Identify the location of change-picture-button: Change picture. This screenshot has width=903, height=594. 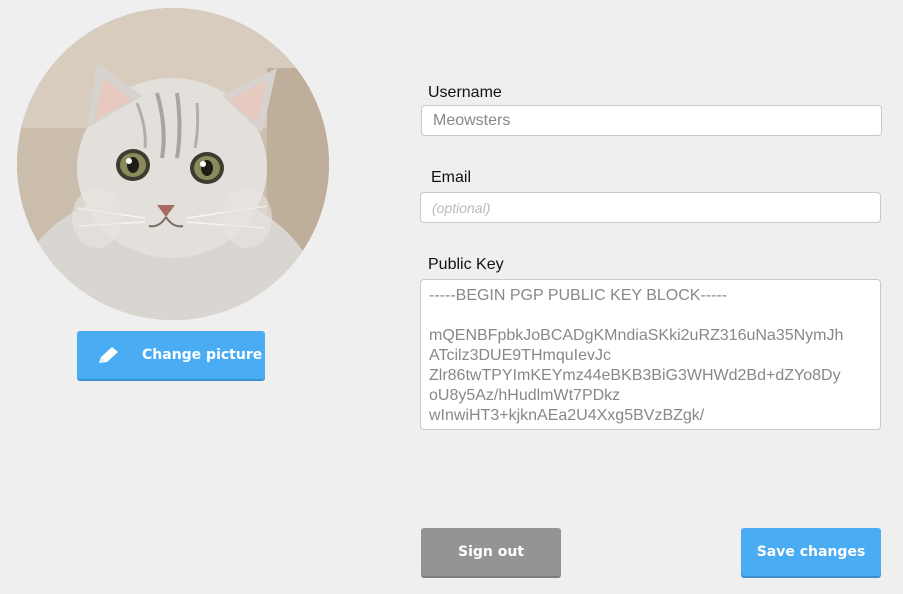
(171, 355).